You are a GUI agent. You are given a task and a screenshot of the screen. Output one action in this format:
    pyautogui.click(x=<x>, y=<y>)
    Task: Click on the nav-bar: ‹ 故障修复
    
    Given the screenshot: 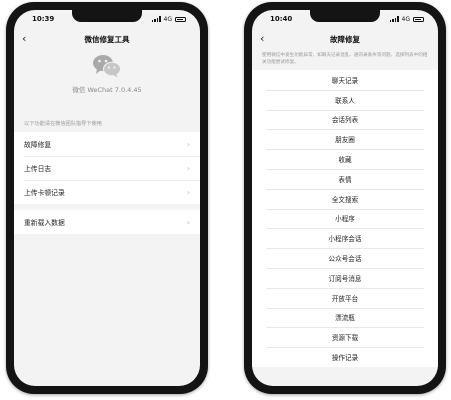 What is the action you would take?
    pyautogui.click(x=345, y=39)
    